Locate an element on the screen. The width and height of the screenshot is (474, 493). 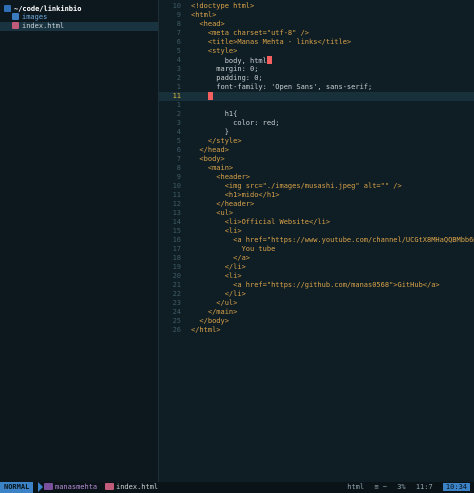
code-line: <meta charset="utf-8" /> is located at coordinates (250, 33).